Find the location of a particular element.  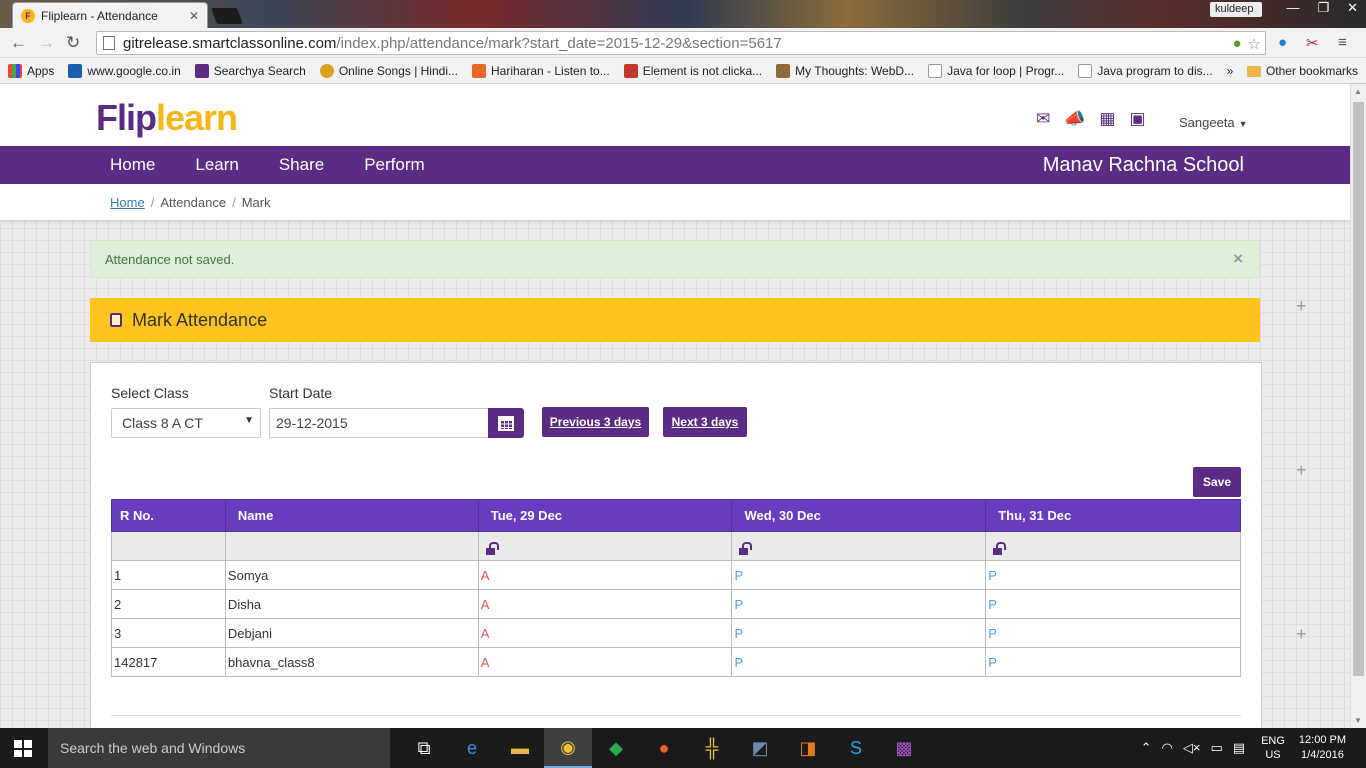

calendar-icon: ▦ is located at coordinates (1107, 119).